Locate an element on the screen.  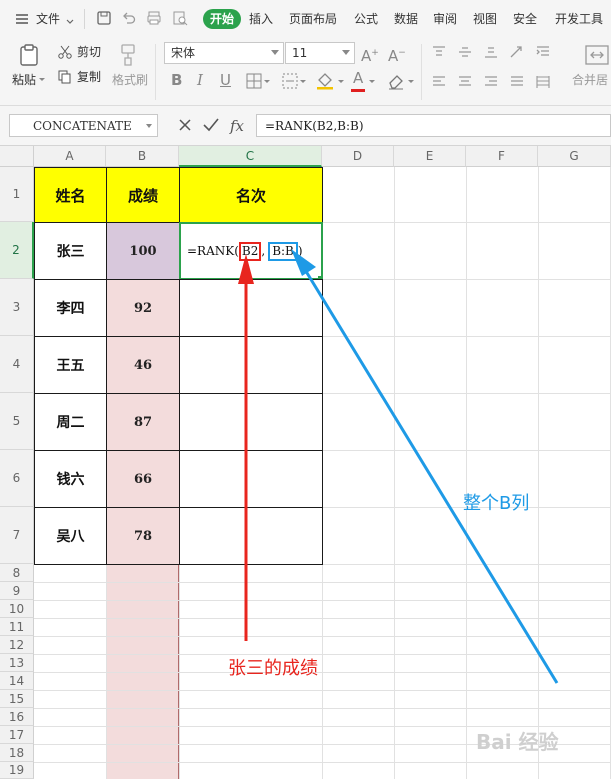
cell-a6: 钱六 is located at coordinates (70, 479).